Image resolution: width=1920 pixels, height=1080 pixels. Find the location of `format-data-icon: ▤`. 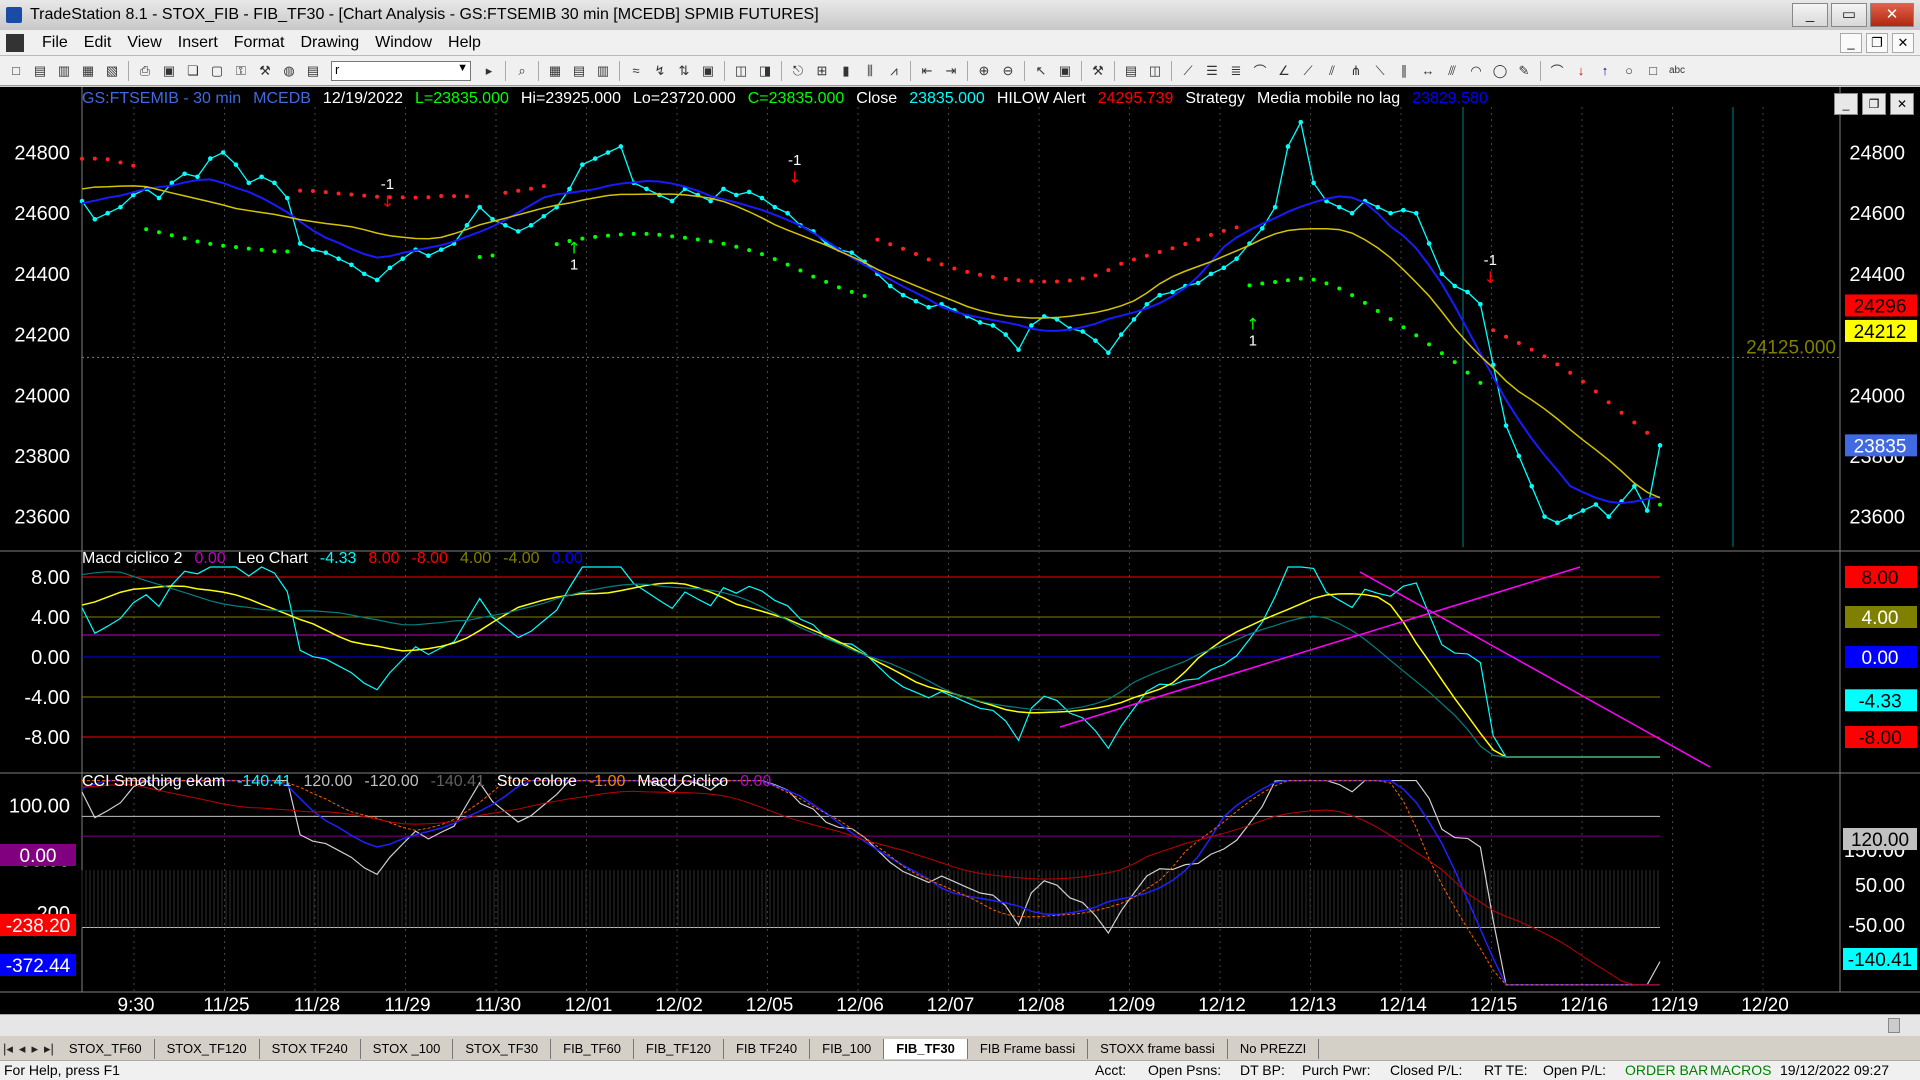

format-data-icon: ▤ is located at coordinates (579, 71).